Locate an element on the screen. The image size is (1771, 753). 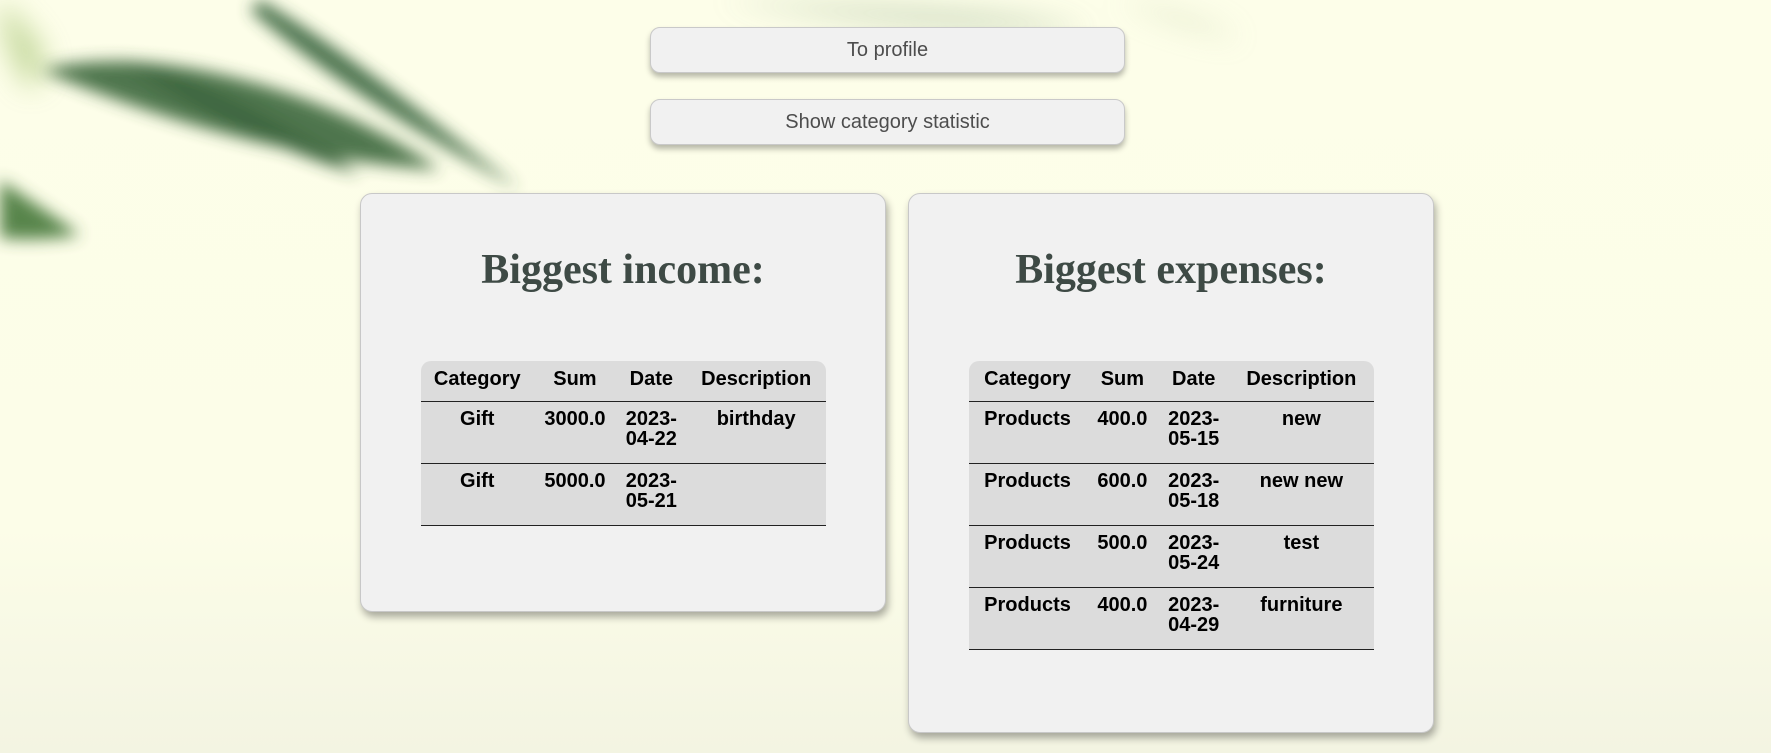
cell-description: birthday is located at coordinates (756, 432).